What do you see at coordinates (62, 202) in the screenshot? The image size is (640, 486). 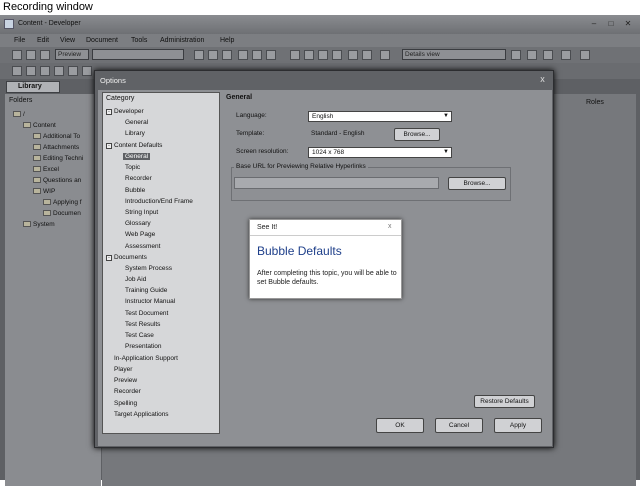 I see `tree-item: Applying f` at bounding box center [62, 202].